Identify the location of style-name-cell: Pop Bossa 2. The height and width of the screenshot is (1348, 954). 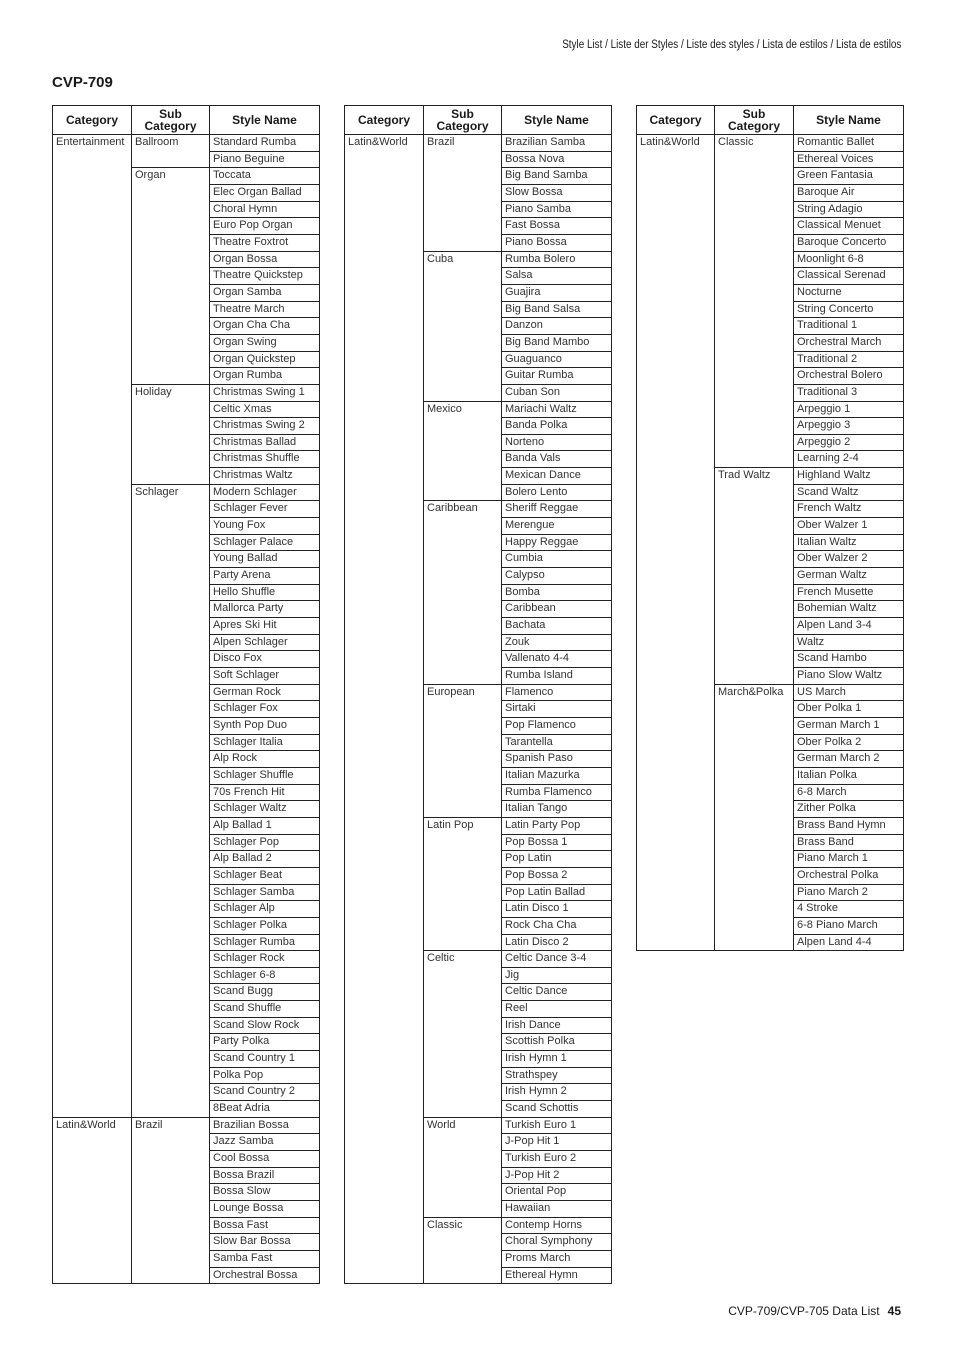
(556, 875).